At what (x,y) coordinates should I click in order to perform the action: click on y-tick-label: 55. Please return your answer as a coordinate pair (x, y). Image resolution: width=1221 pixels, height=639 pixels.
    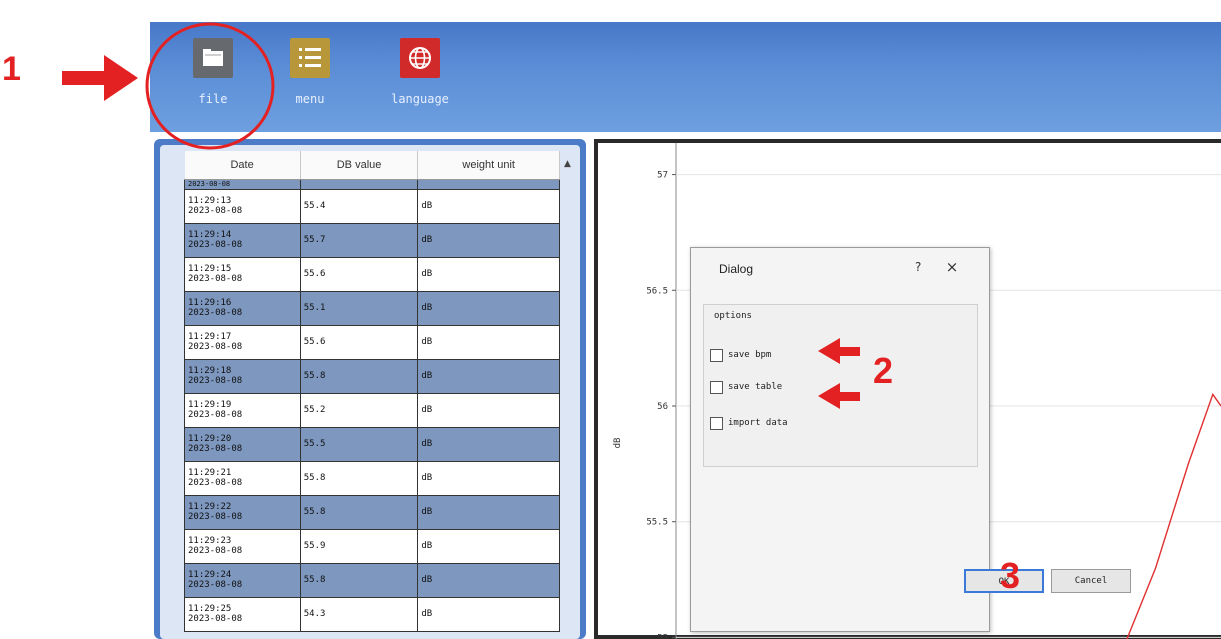
    Looking at the image, I should click on (662, 636).